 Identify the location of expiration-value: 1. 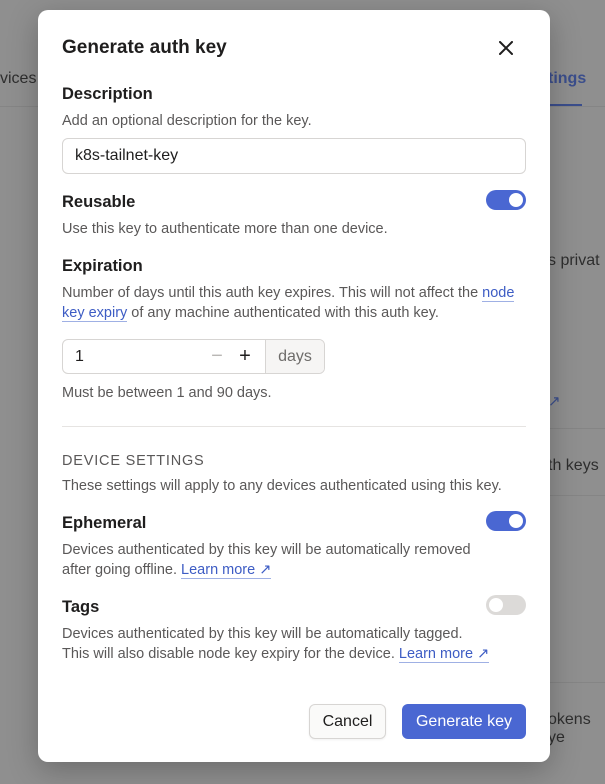
(133, 356).